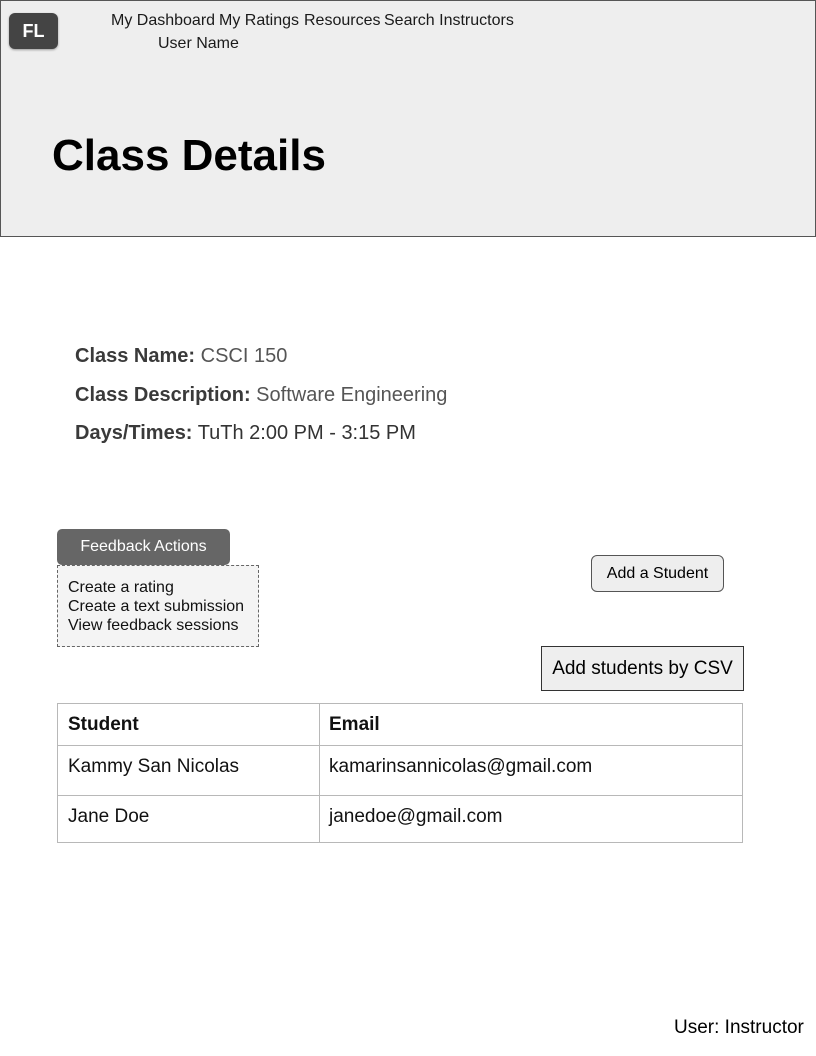 Image resolution: width=816 pixels, height=1056 pixels. What do you see at coordinates (642, 668) in the screenshot?
I see `add-students-csv-button: Add students by CSV` at bounding box center [642, 668].